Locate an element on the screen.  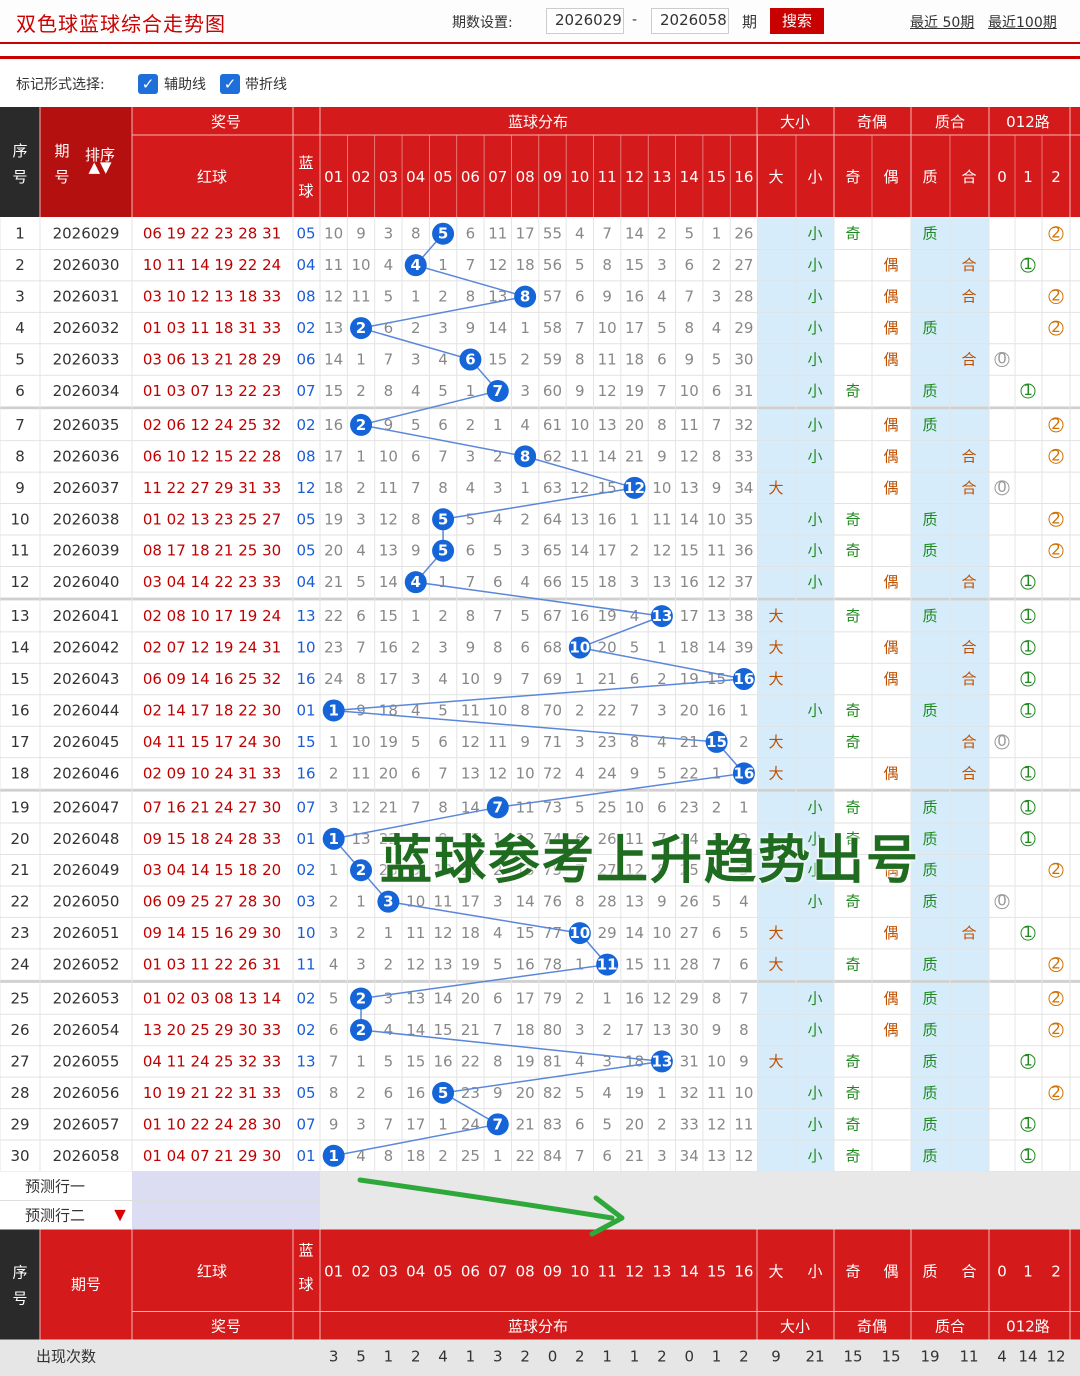
blue-ball-number: 15 is located at coordinates (716, 742).